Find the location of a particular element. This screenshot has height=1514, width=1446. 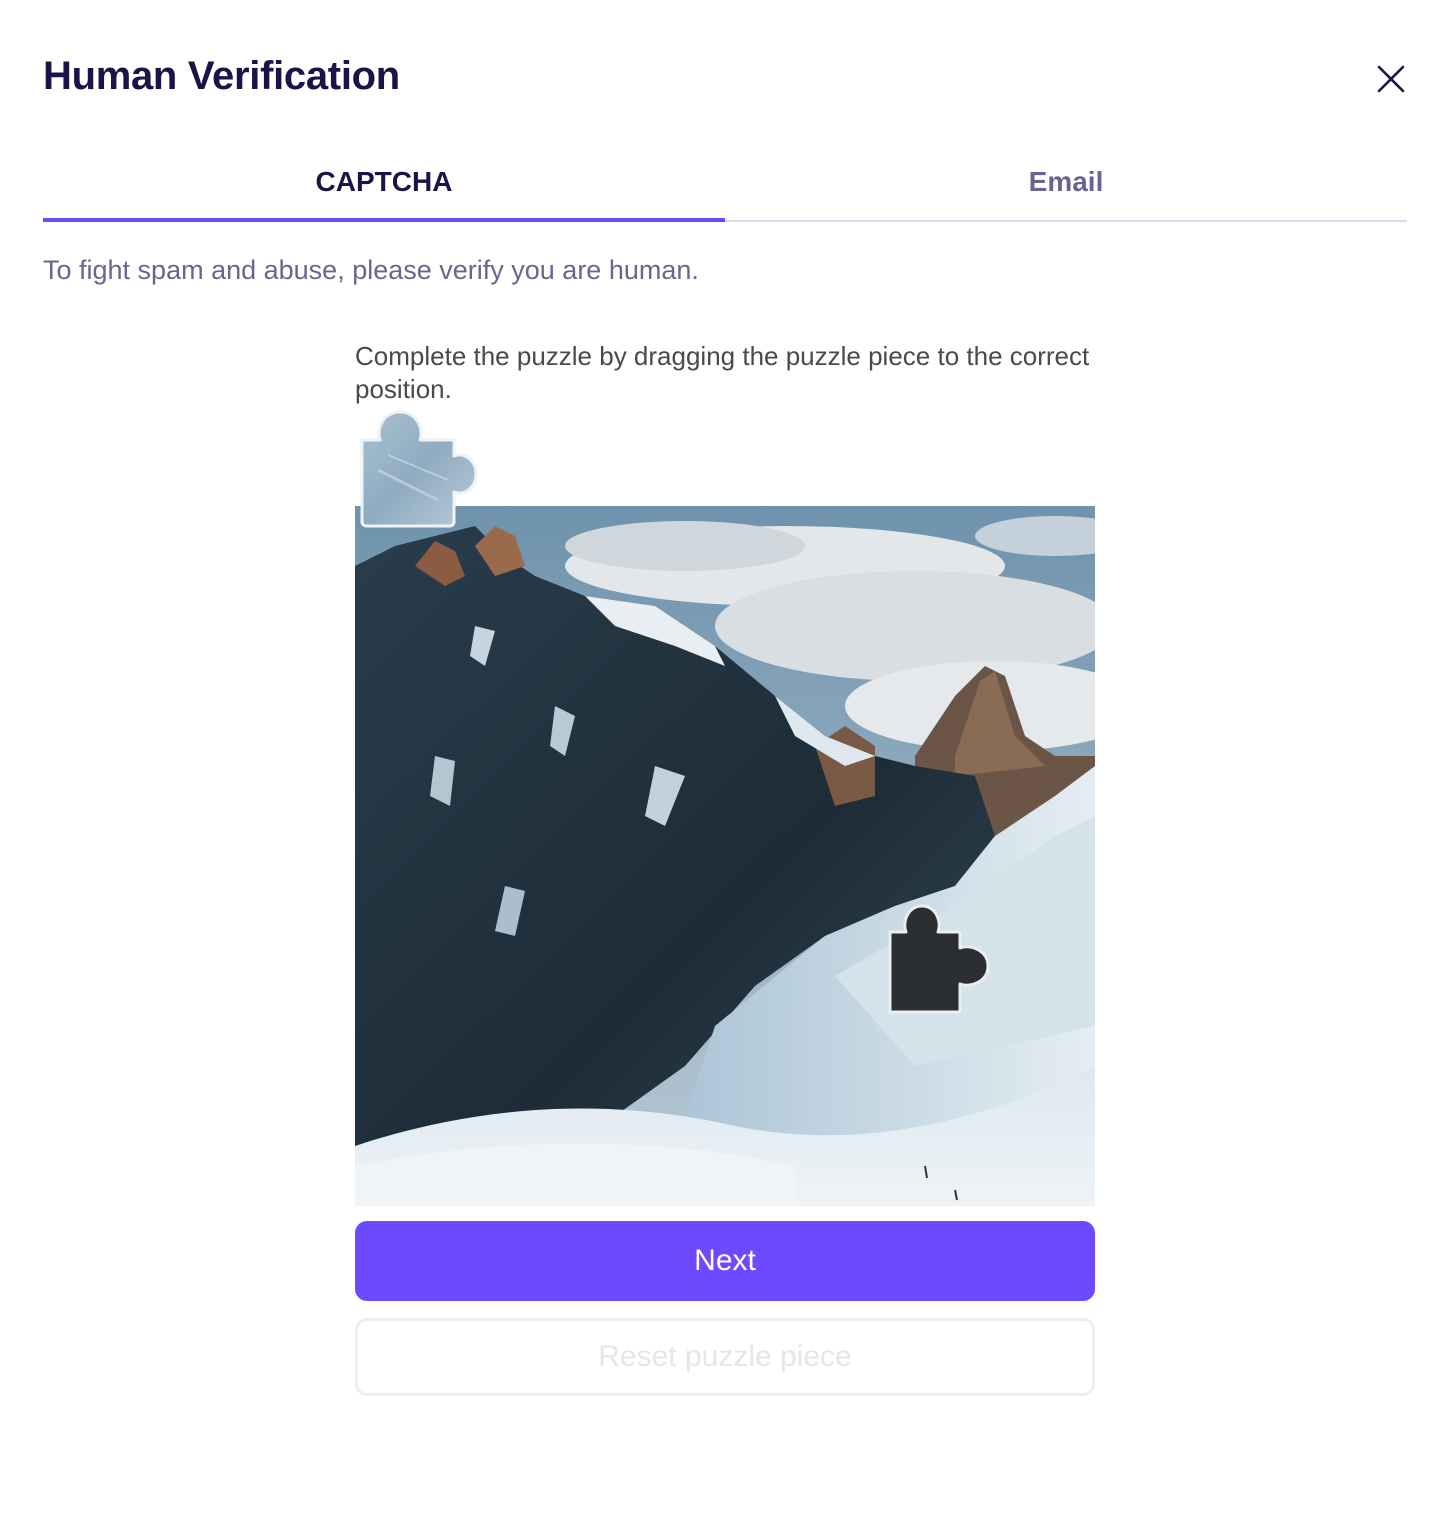

reset-puzzle-button: Reset puzzle piece is located at coordinates (725, 1357).